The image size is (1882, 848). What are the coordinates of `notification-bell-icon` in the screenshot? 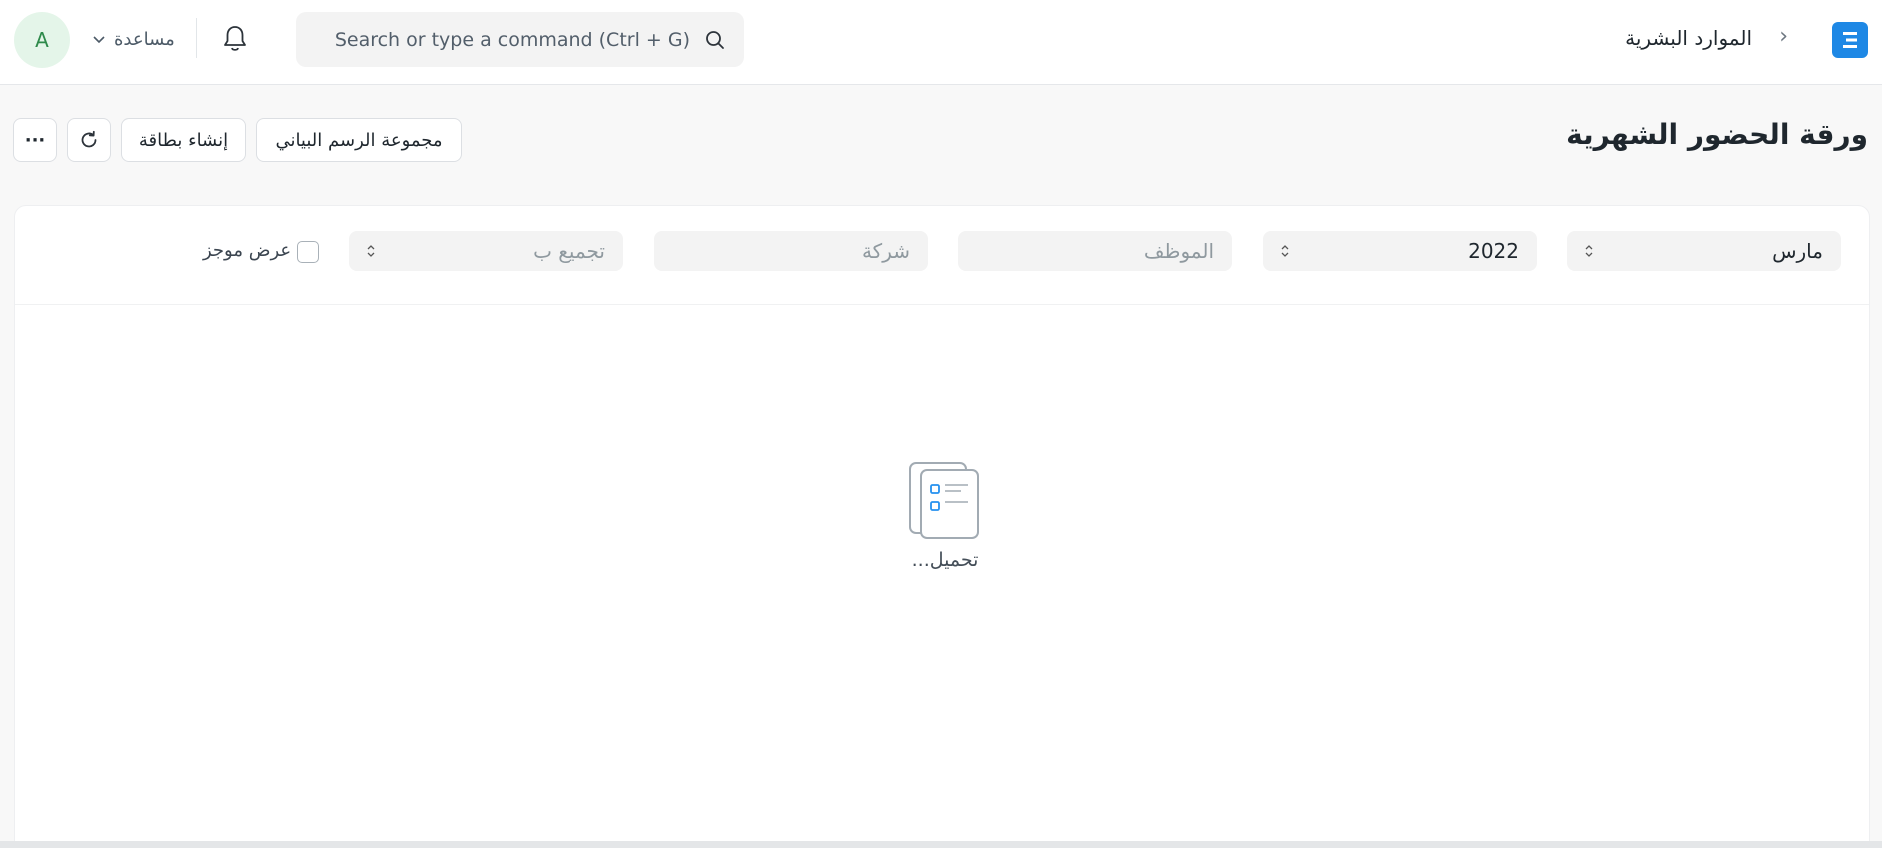 It's located at (235, 39).